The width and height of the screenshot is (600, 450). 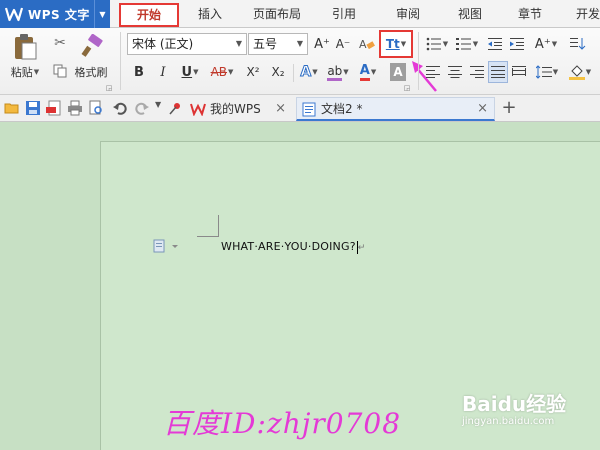 What do you see at coordinates (166, 246) in the screenshot?
I see `paragraph-layout-icon` at bounding box center [166, 246].